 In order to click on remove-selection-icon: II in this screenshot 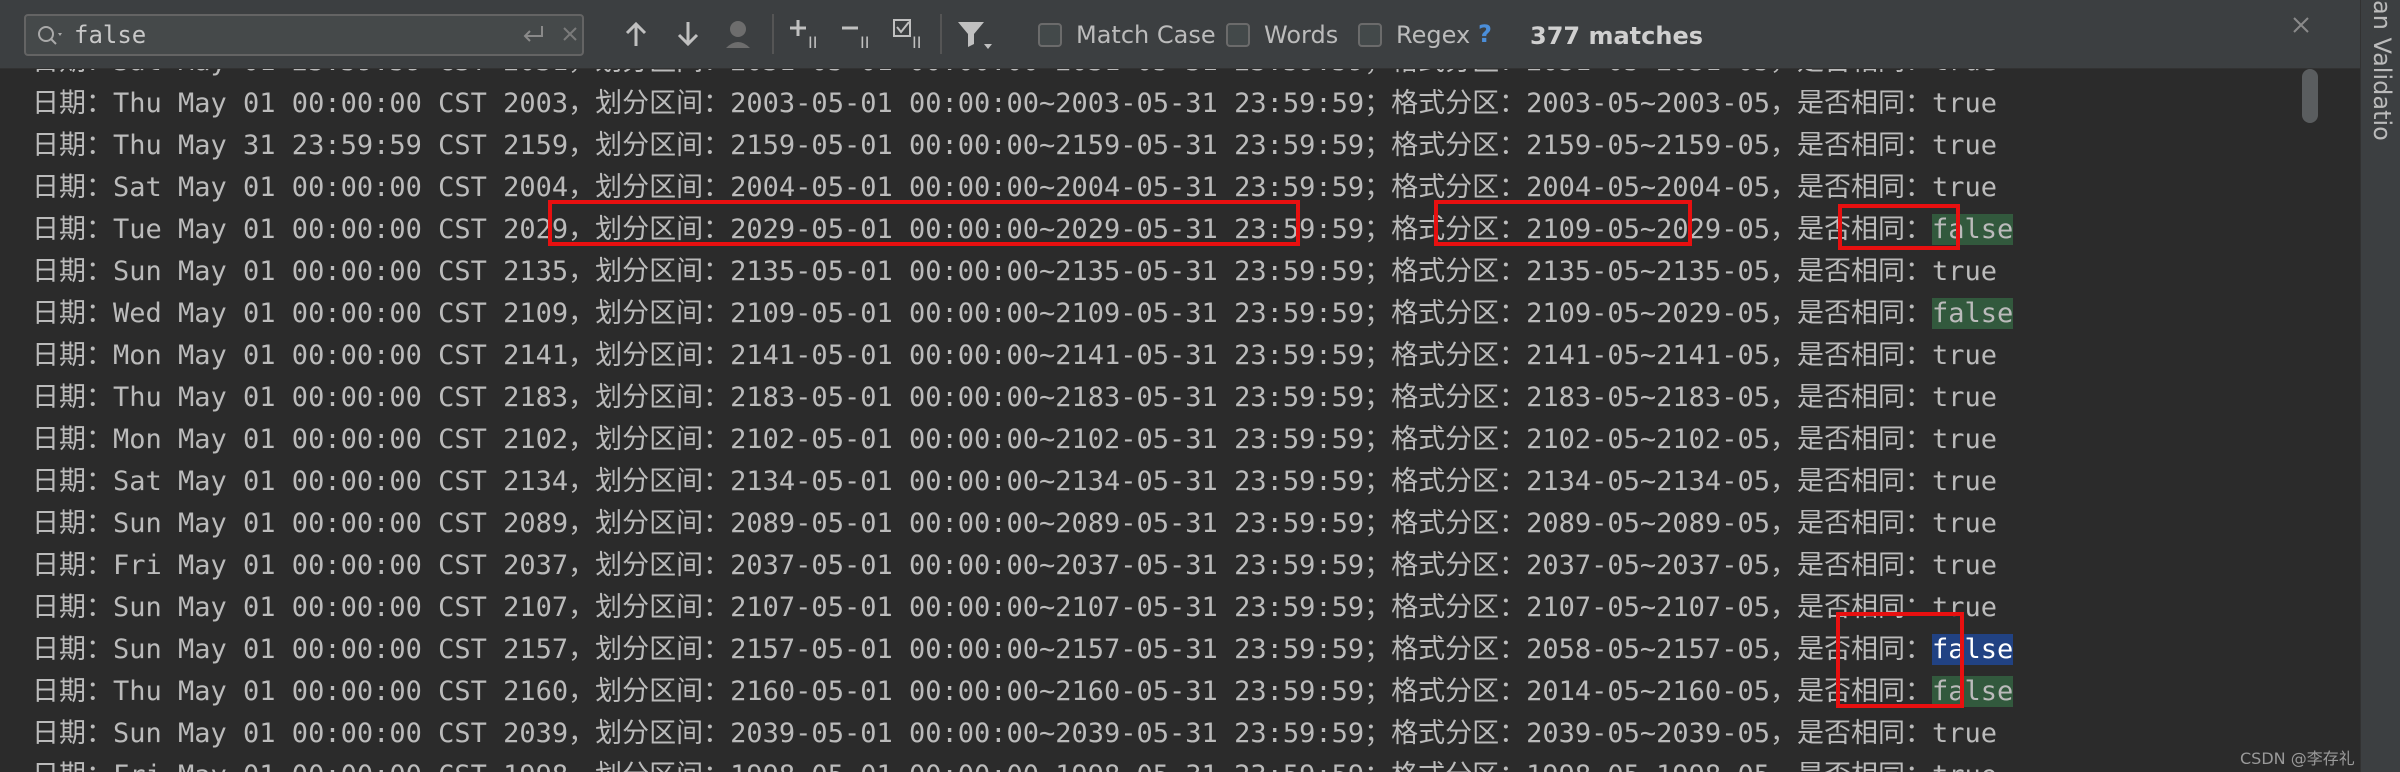, I will do `click(858, 34)`.